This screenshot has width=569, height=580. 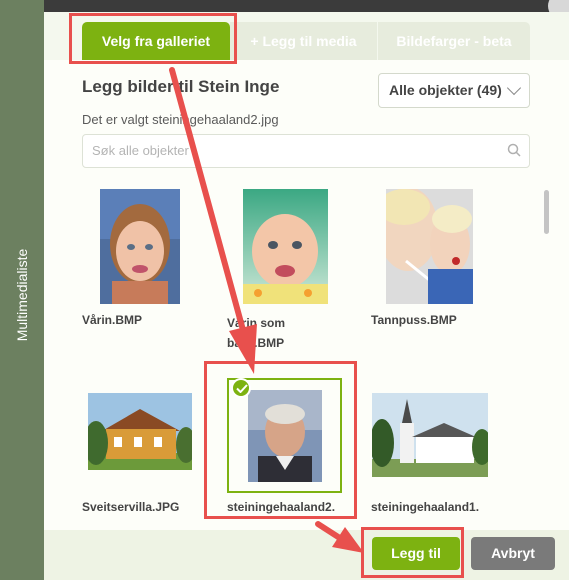 I want to click on object-filter-select: Alle objekter (49), so click(x=454, y=90).